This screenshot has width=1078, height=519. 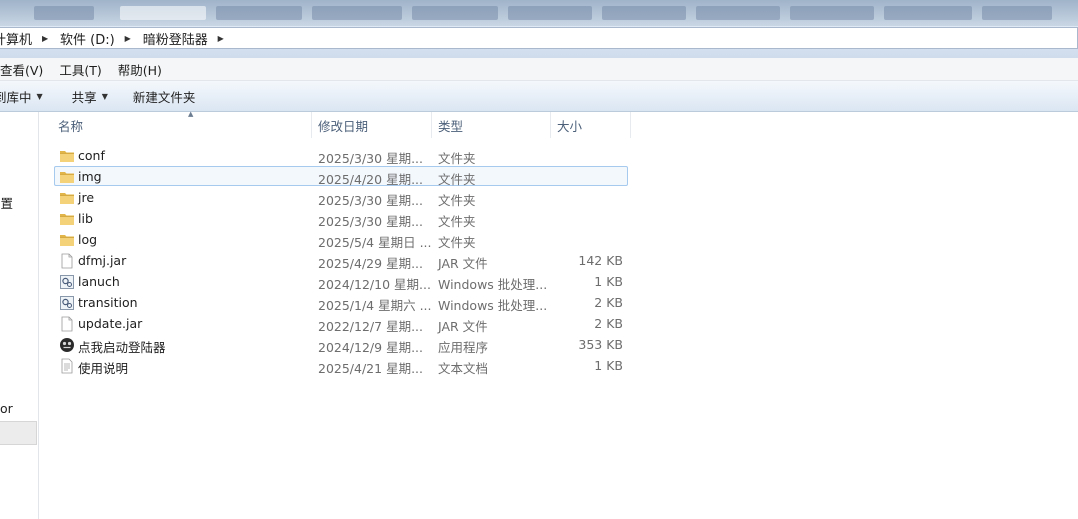 I want to click on file-size: 1 KB, so click(x=608, y=365).